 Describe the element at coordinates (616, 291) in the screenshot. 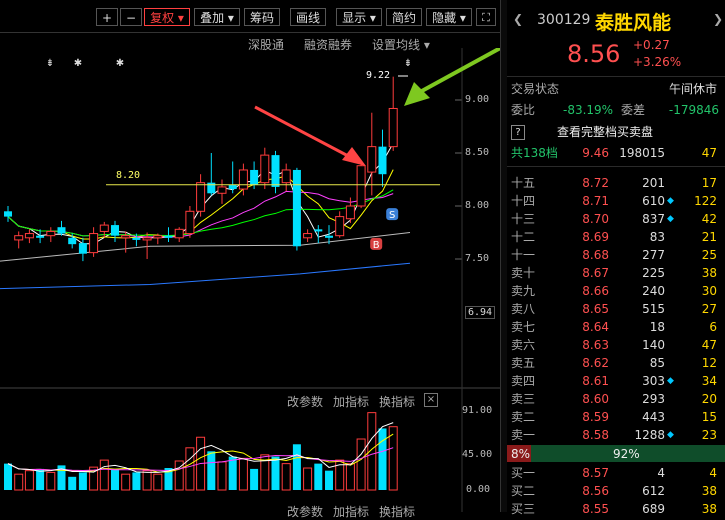

I see `ask-row: 卖九 8.66 240 30` at that location.